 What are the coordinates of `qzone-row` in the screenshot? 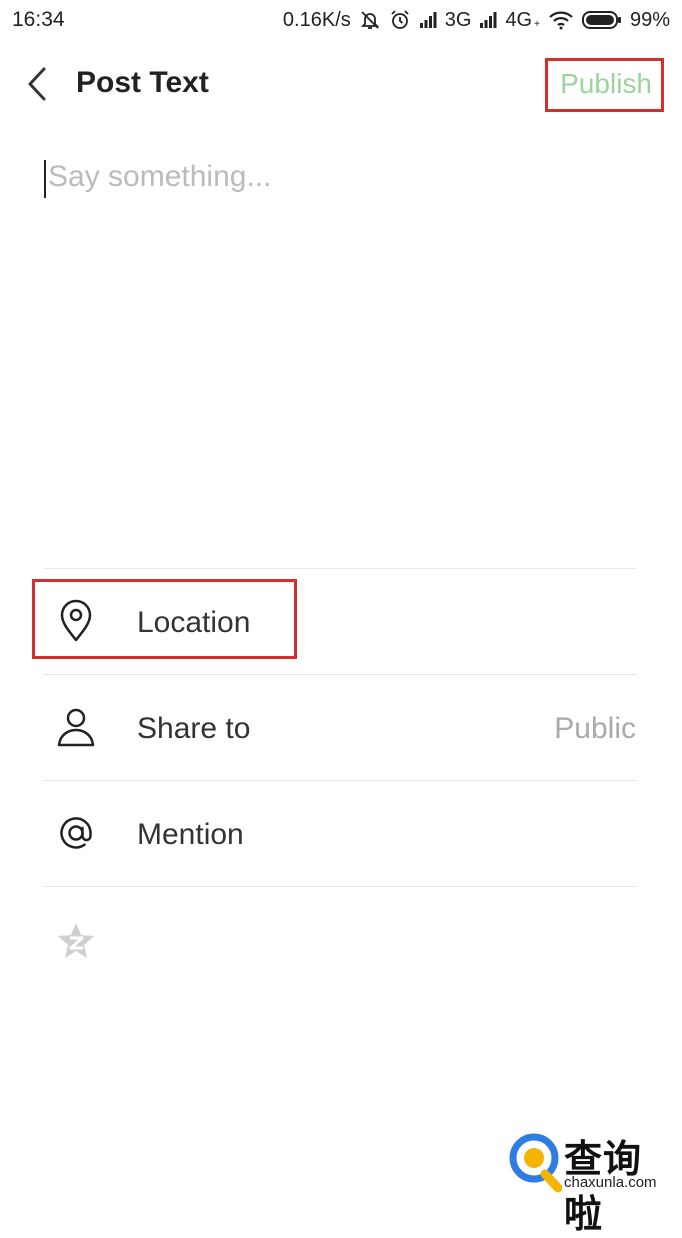 It's located at (340, 941).